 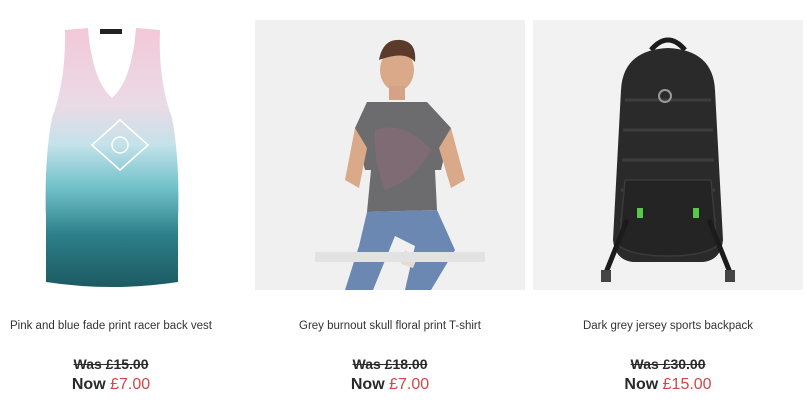 What do you see at coordinates (668, 326) in the screenshot?
I see `product-name: Dark grey jersey sports backpack` at bounding box center [668, 326].